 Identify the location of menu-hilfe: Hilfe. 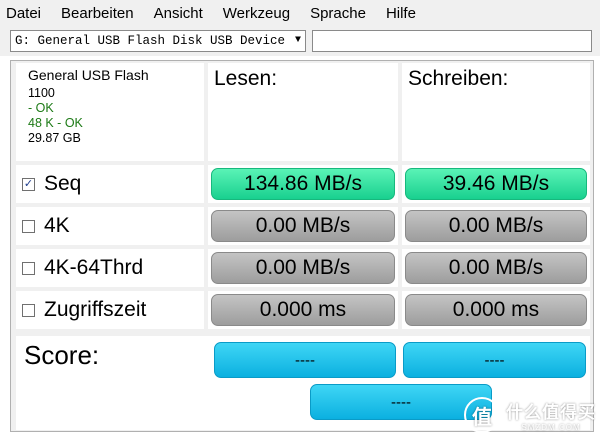
(403, 13).